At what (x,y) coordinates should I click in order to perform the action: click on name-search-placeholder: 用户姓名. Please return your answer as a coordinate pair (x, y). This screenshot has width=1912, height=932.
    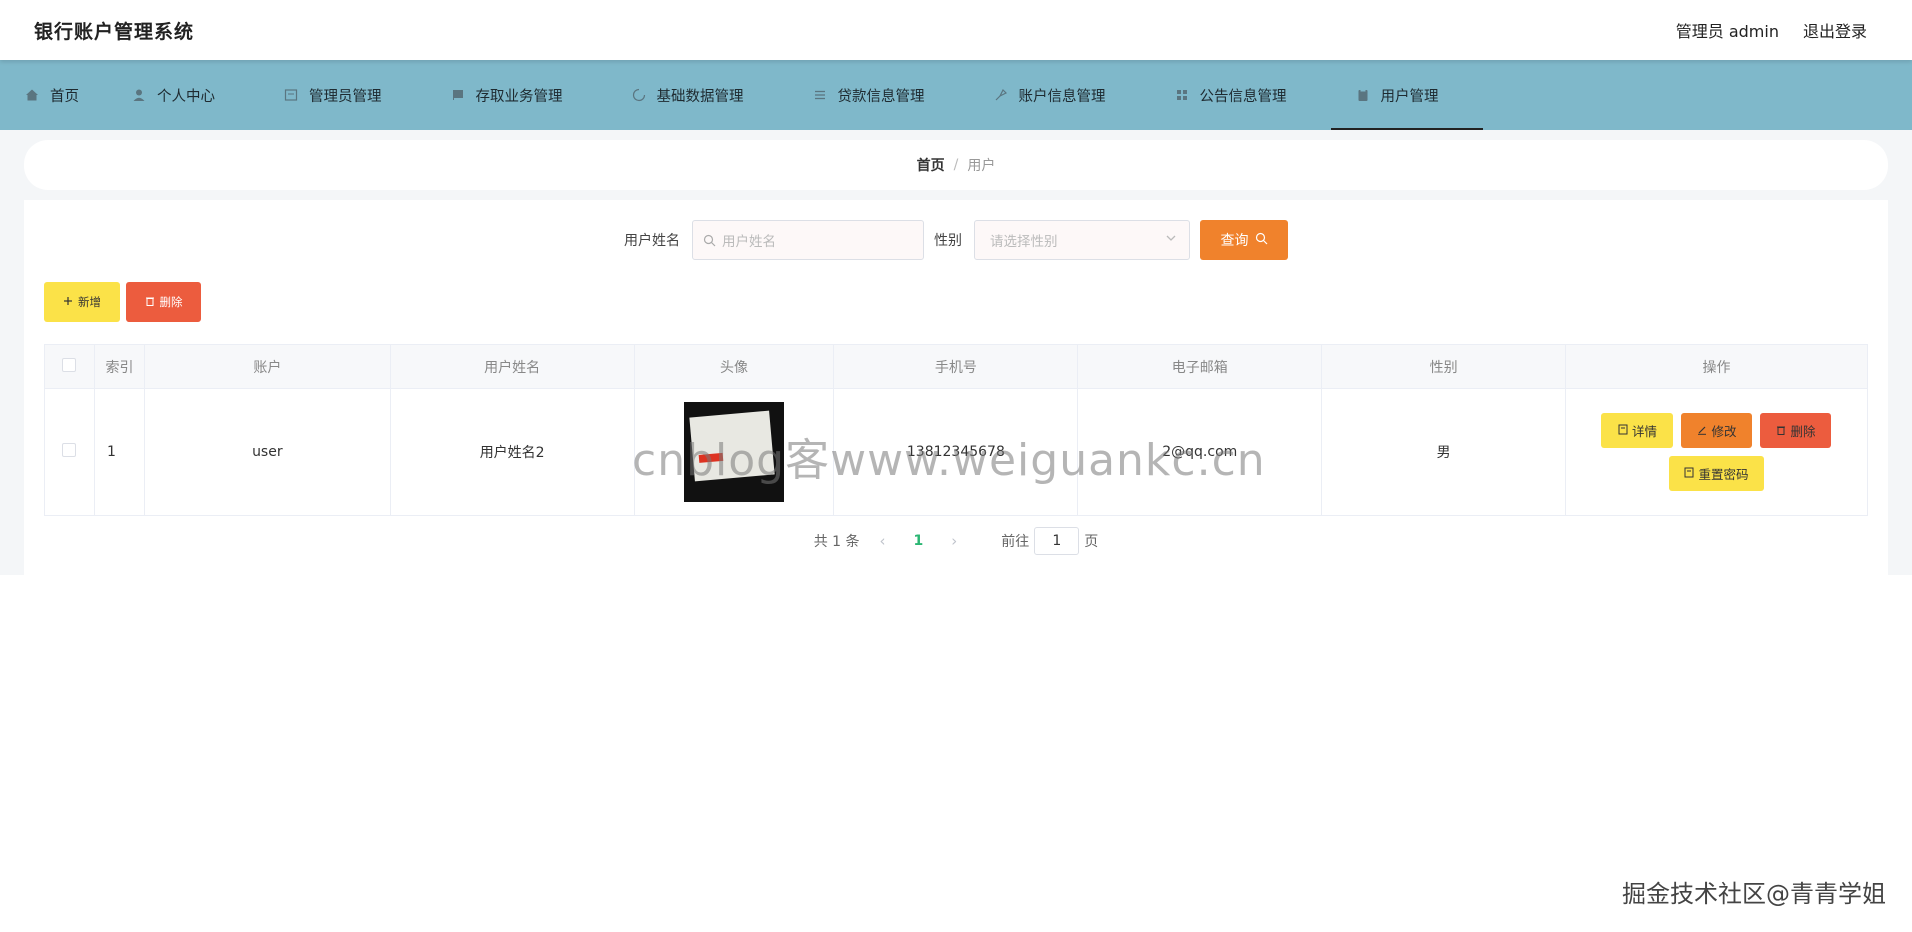
    Looking at the image, I should click on (749, 242).